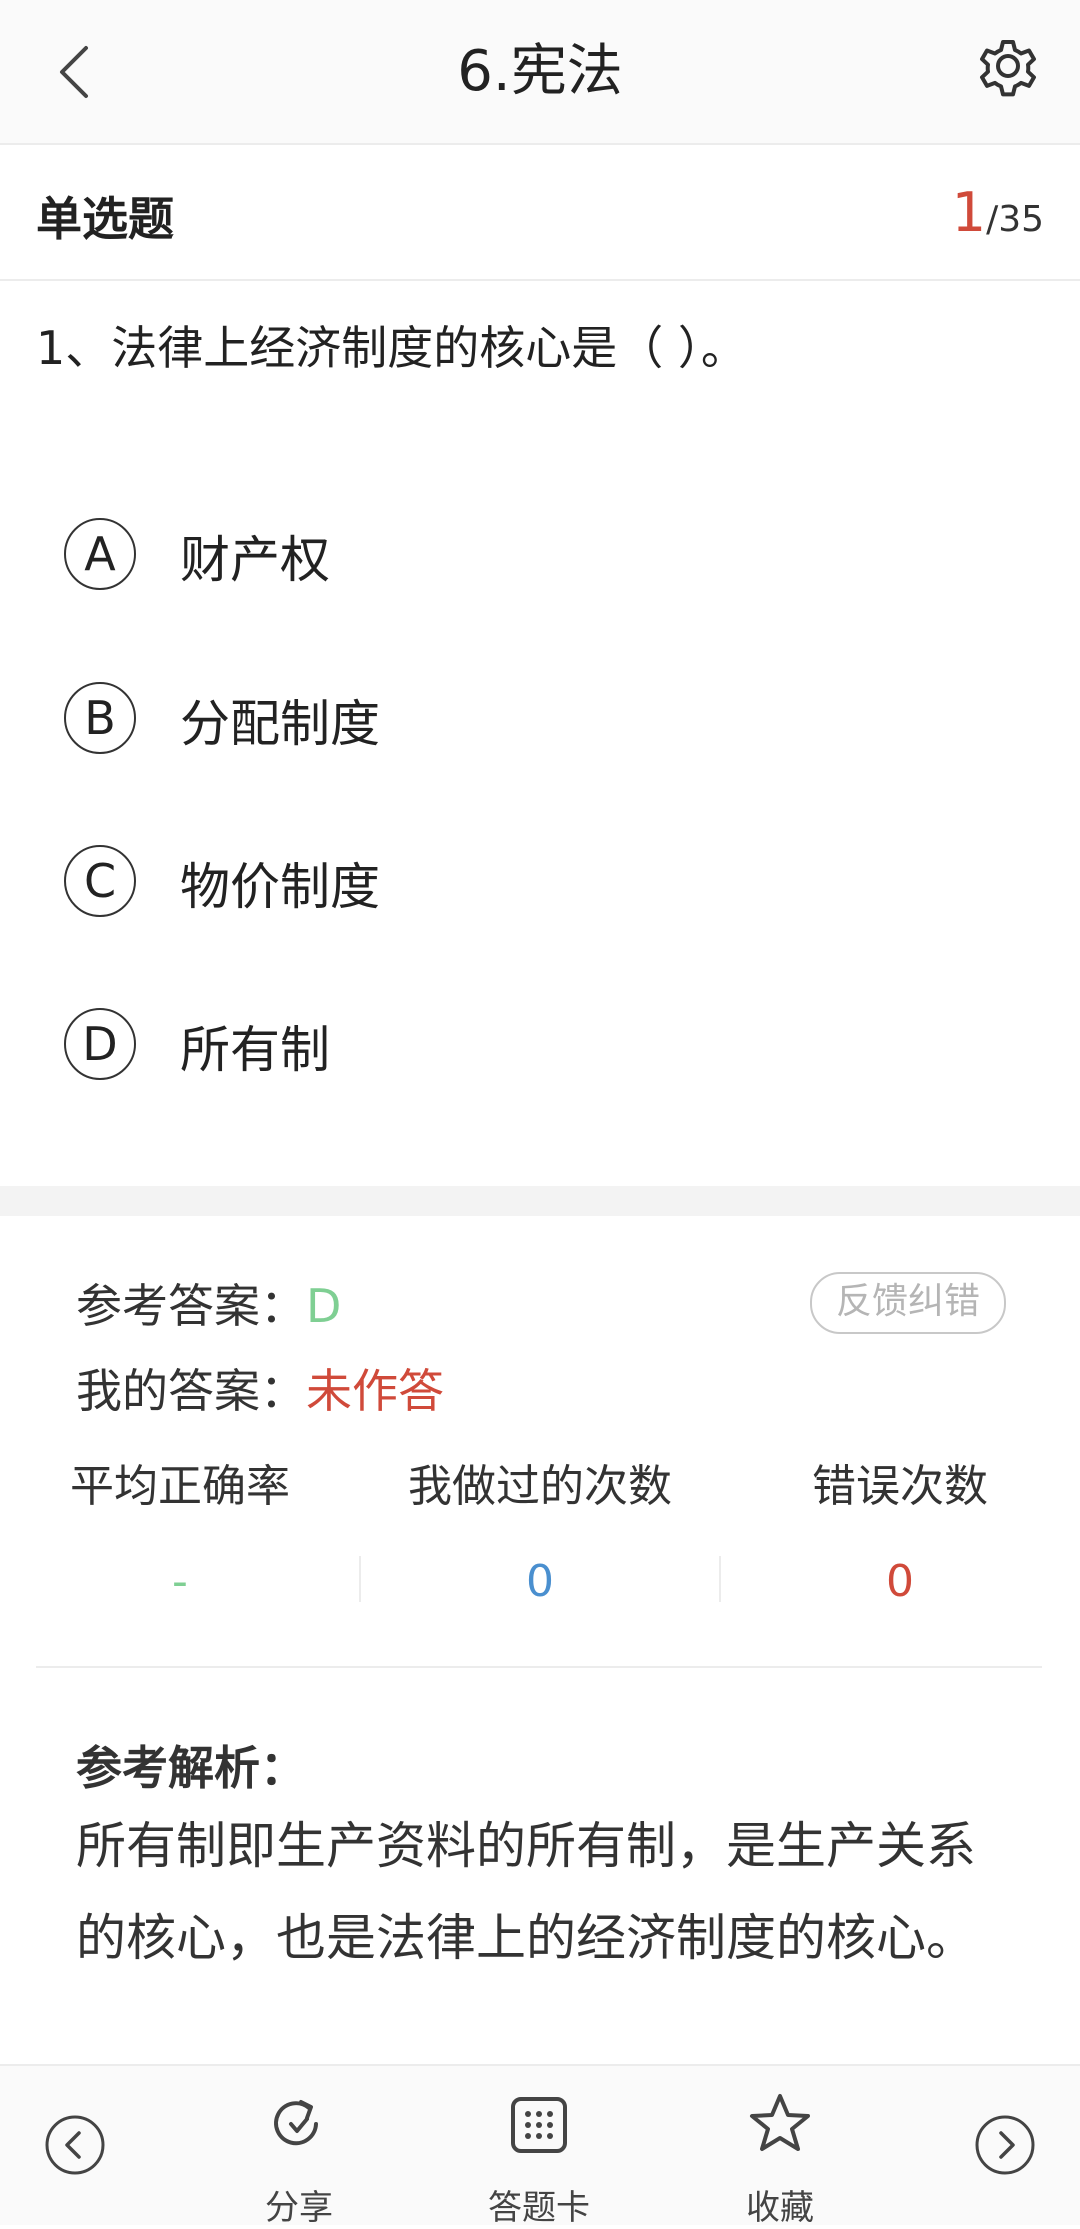  I want to click on my-answer-value: 未作答, so click(375, 1391).